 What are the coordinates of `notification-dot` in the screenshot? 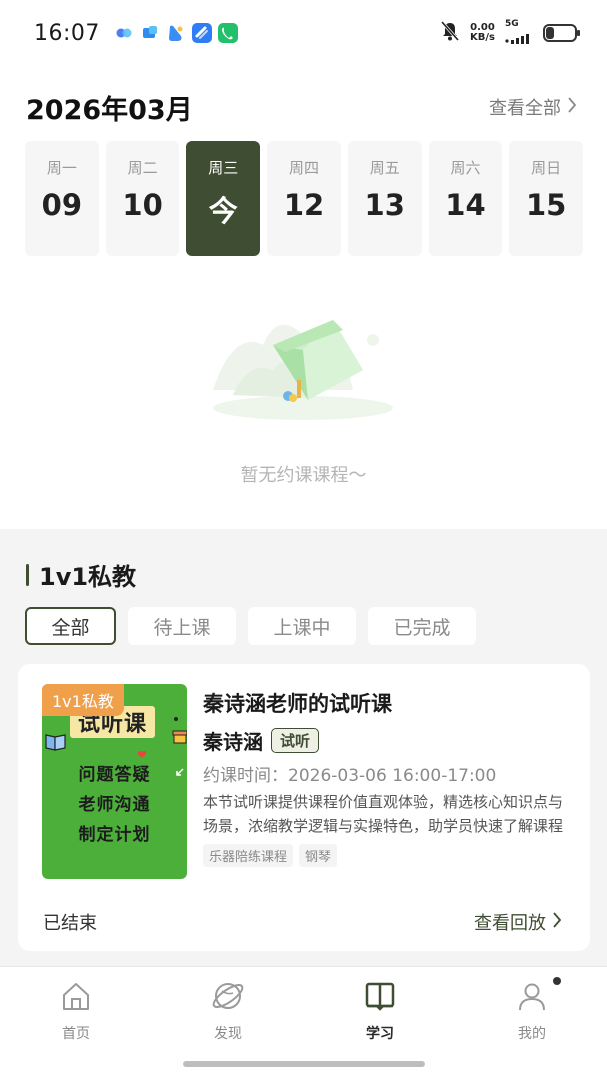 It's located at (557, 981).